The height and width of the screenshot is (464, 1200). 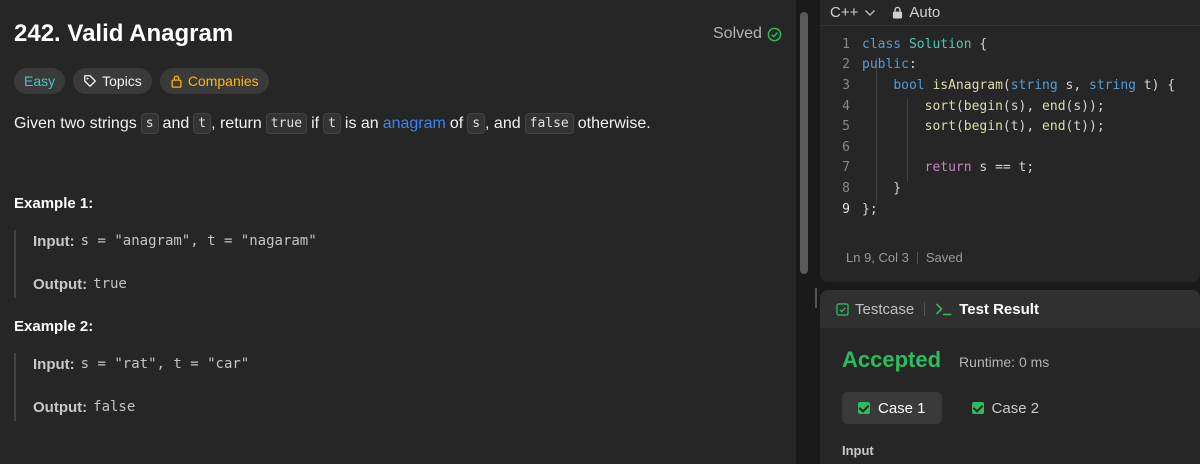 I want to click on result-tabs: Testcase Test Result, so click(x=1010, y=309).